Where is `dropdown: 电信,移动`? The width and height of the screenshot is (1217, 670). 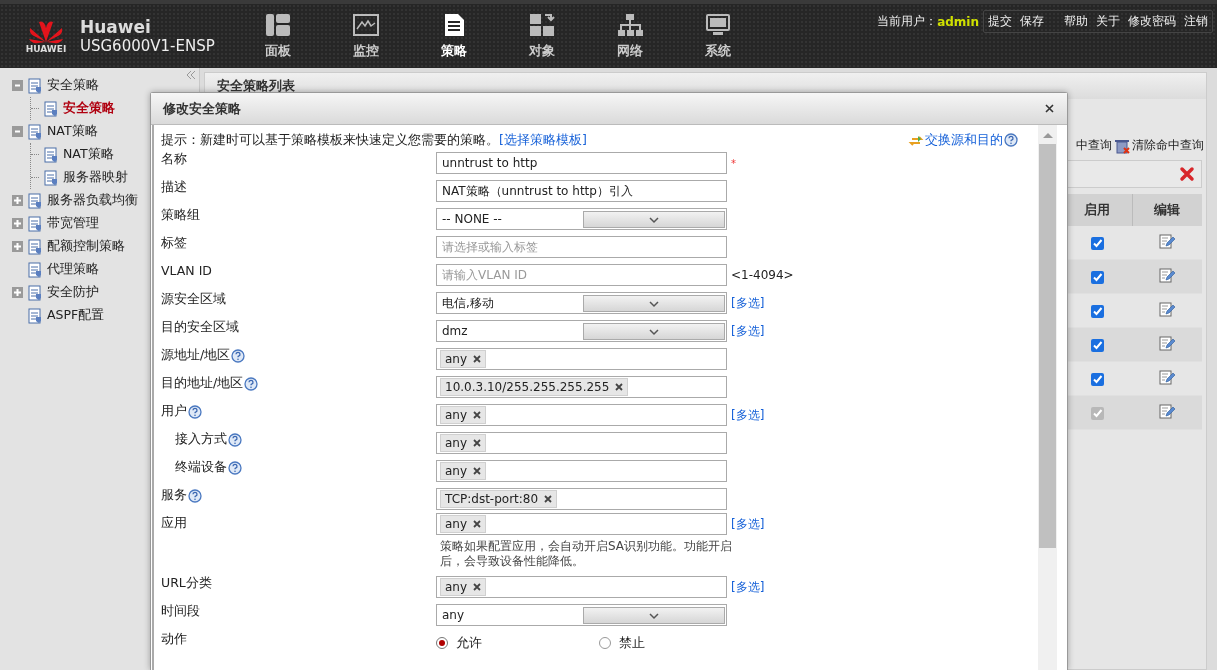 dropdown: 电信,移动 is located at coordinates (581, 303).